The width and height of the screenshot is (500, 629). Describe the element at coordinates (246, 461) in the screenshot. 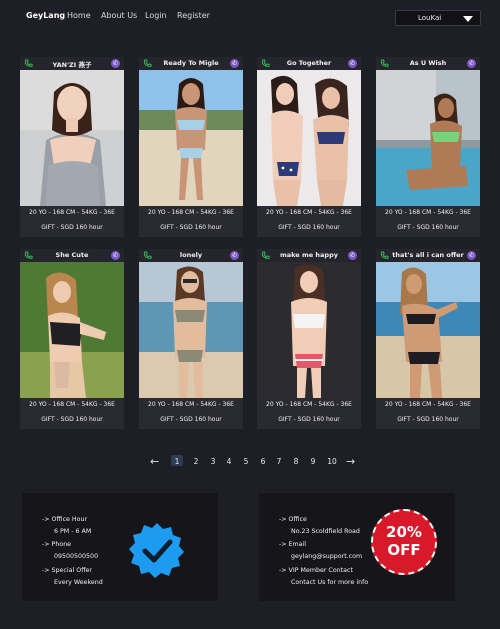

I see `page-5: 5` at that location.